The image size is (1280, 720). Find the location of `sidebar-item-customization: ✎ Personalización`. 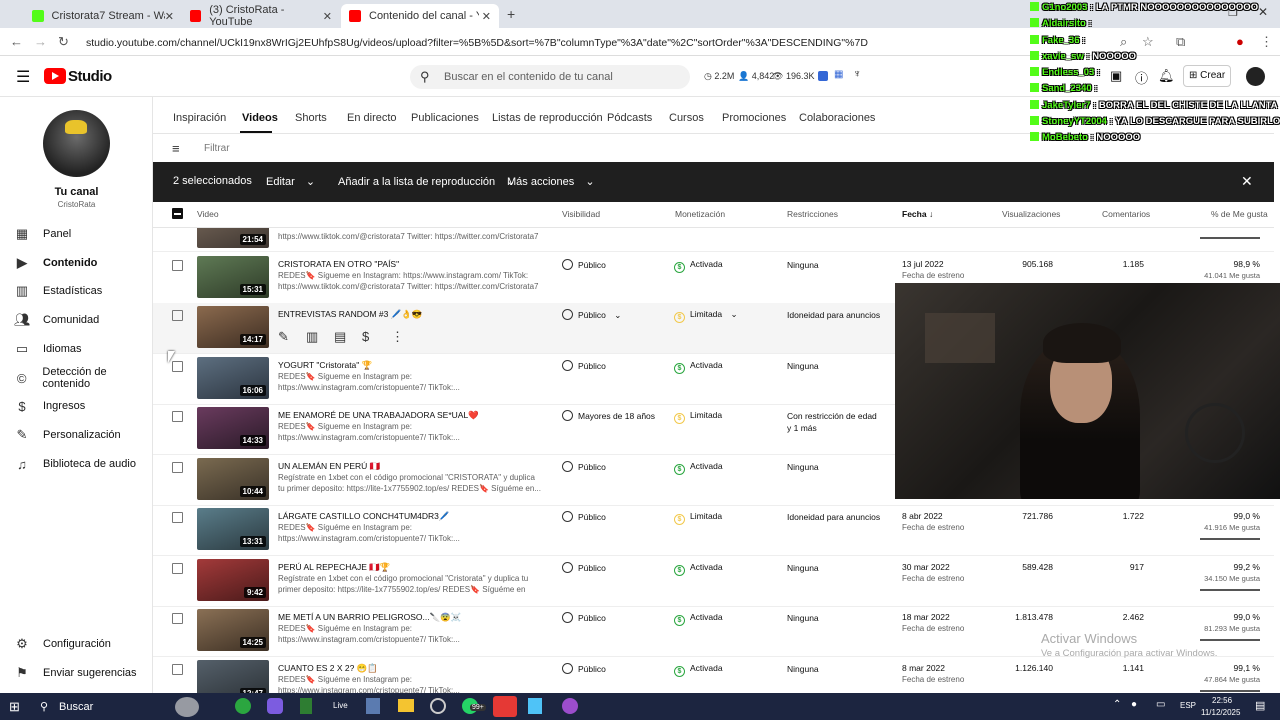

sidebar-item-customization: ✎ Personalización is located at coordinates (76, 435).